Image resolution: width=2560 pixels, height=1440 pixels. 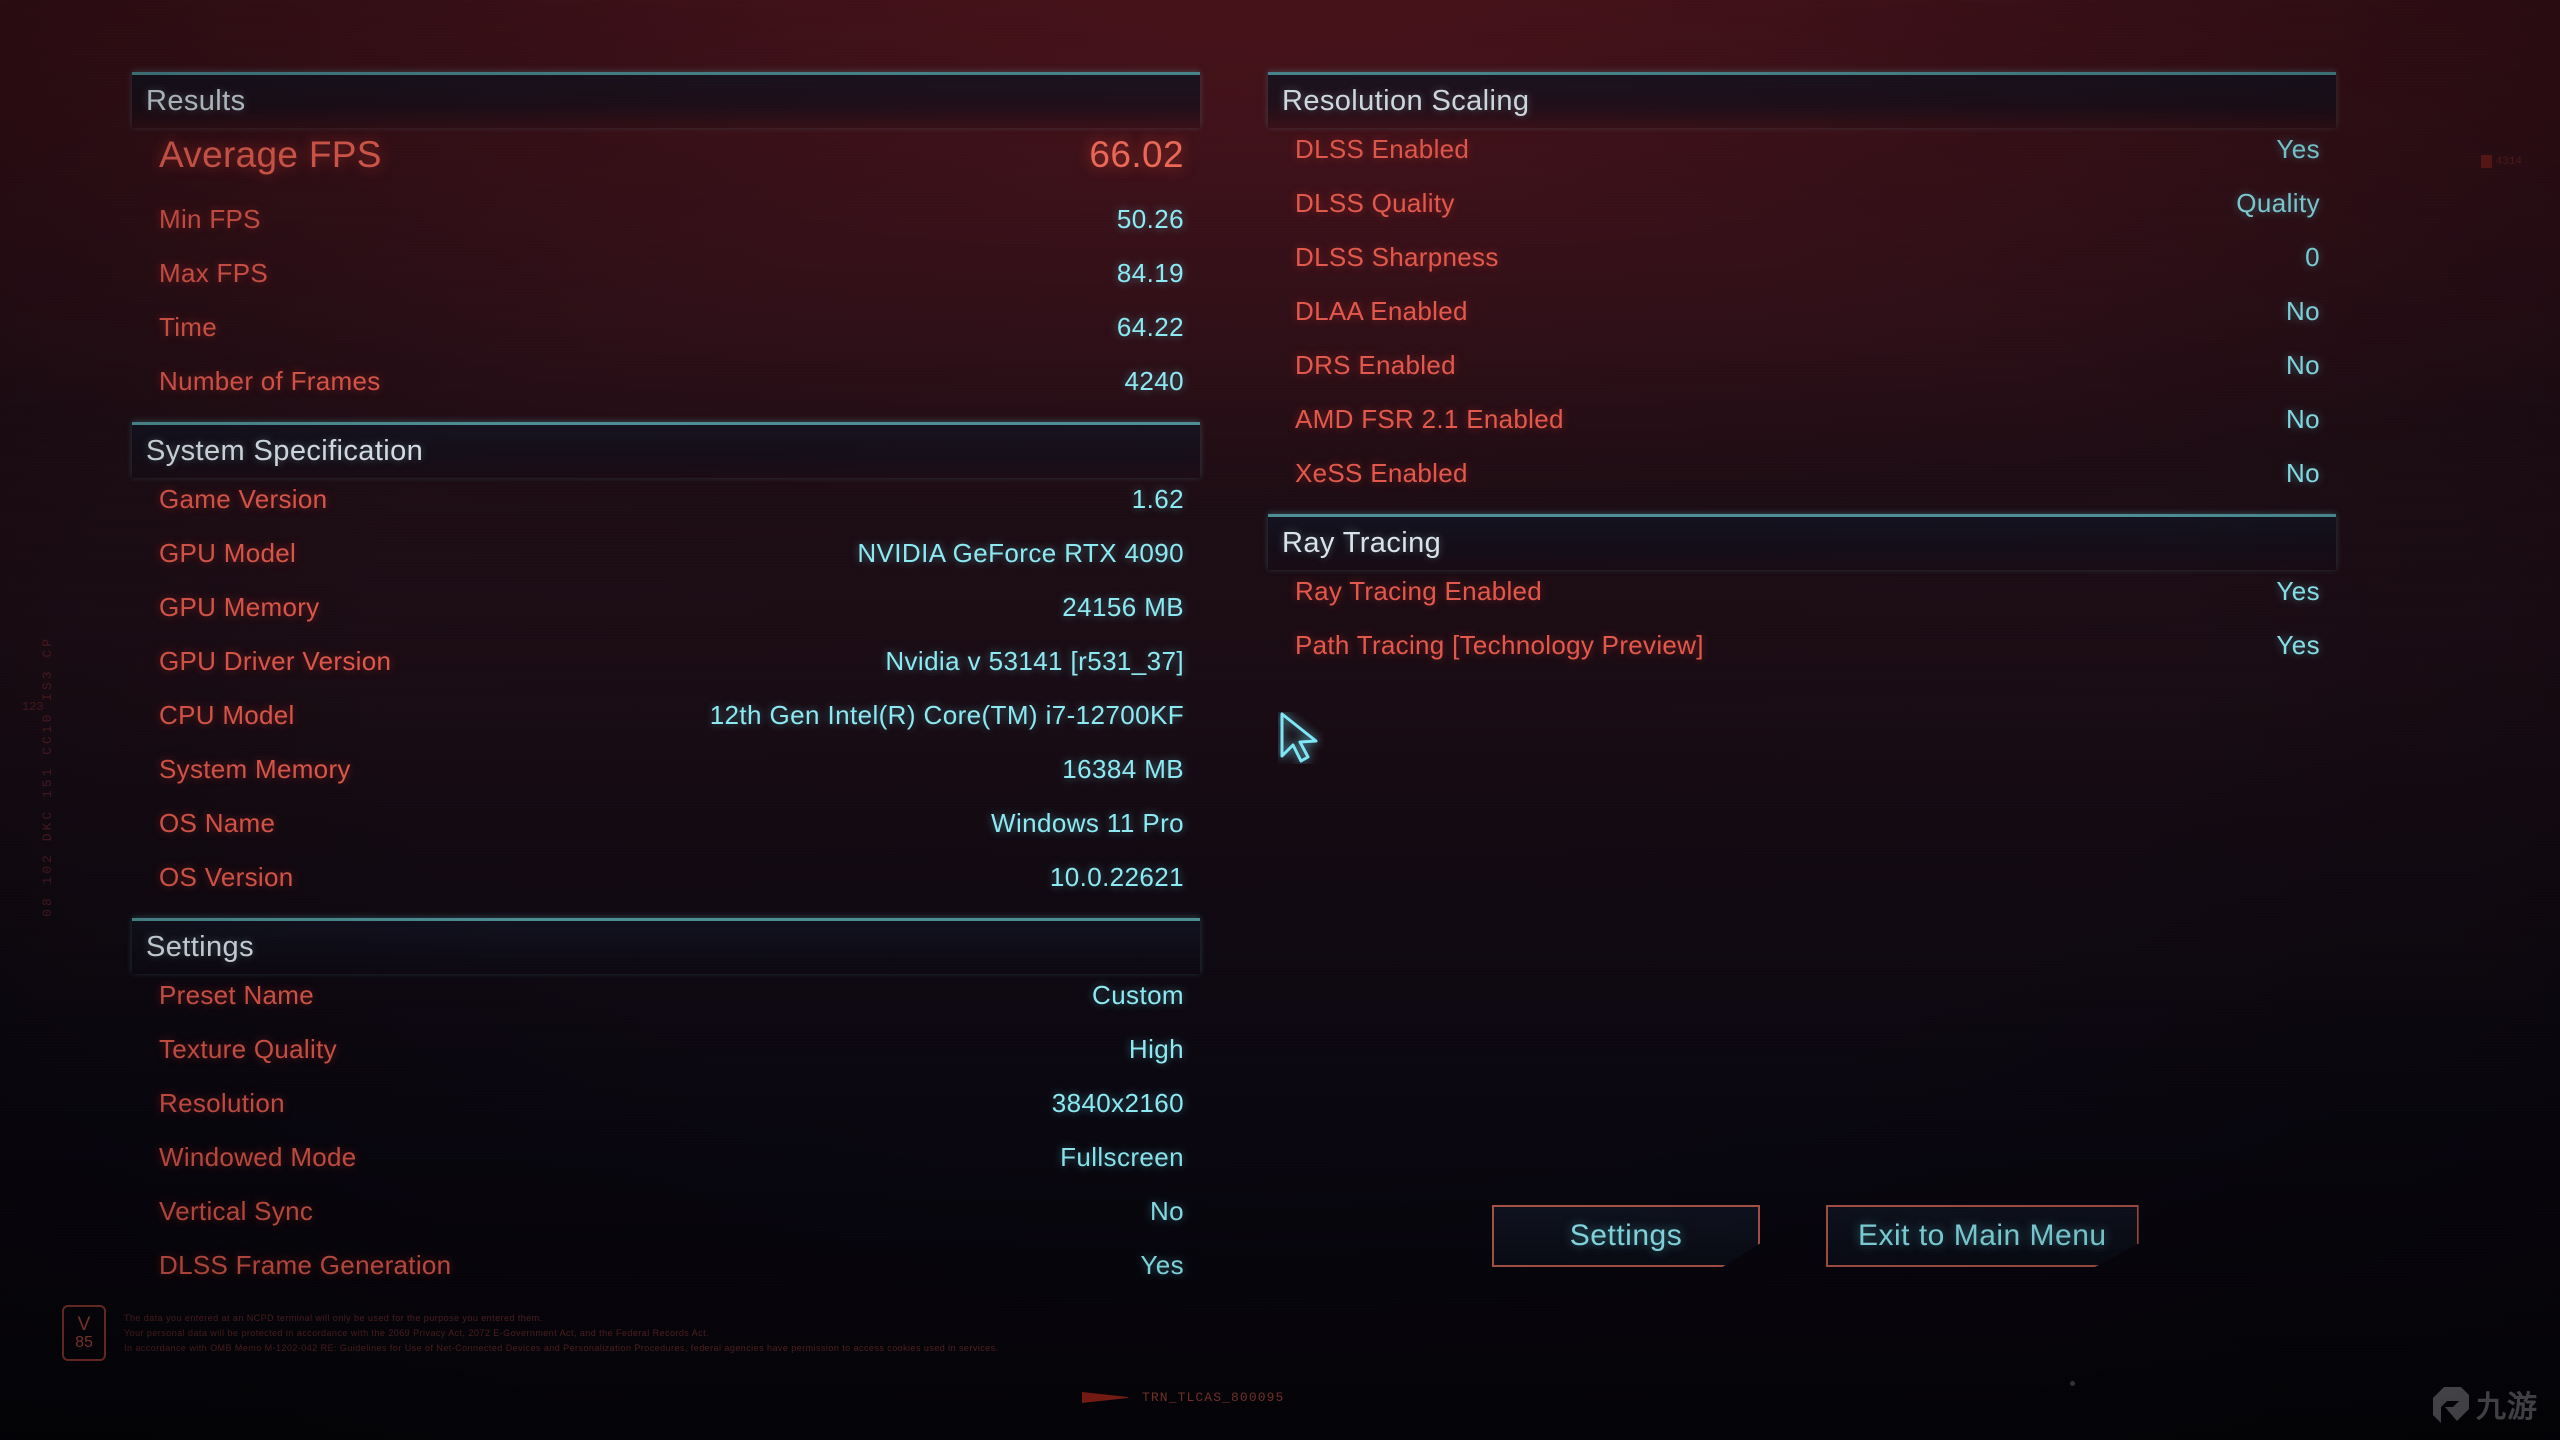 What do you see at coordinates (1397, 257) in the screenshot?
I see `stat-label: DLSS Sharpness` at bounding box center [1397, 257].